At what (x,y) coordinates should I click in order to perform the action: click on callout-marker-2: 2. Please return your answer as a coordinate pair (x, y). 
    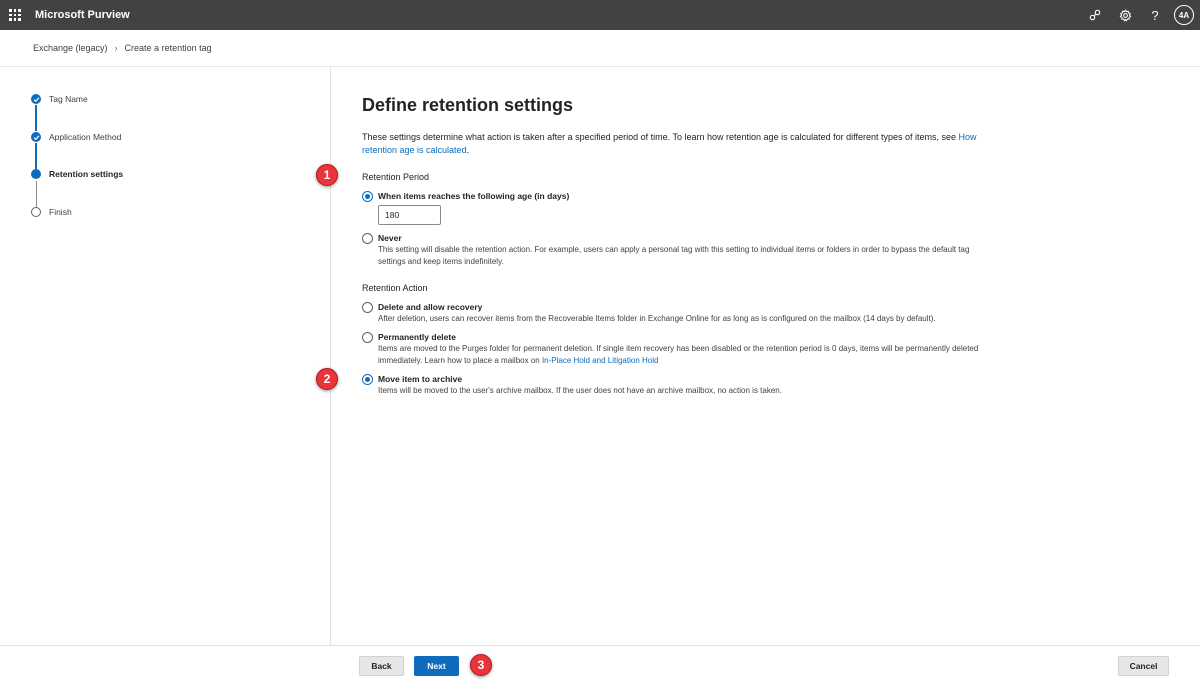
    Looking at the image, I should click on (327, 379).